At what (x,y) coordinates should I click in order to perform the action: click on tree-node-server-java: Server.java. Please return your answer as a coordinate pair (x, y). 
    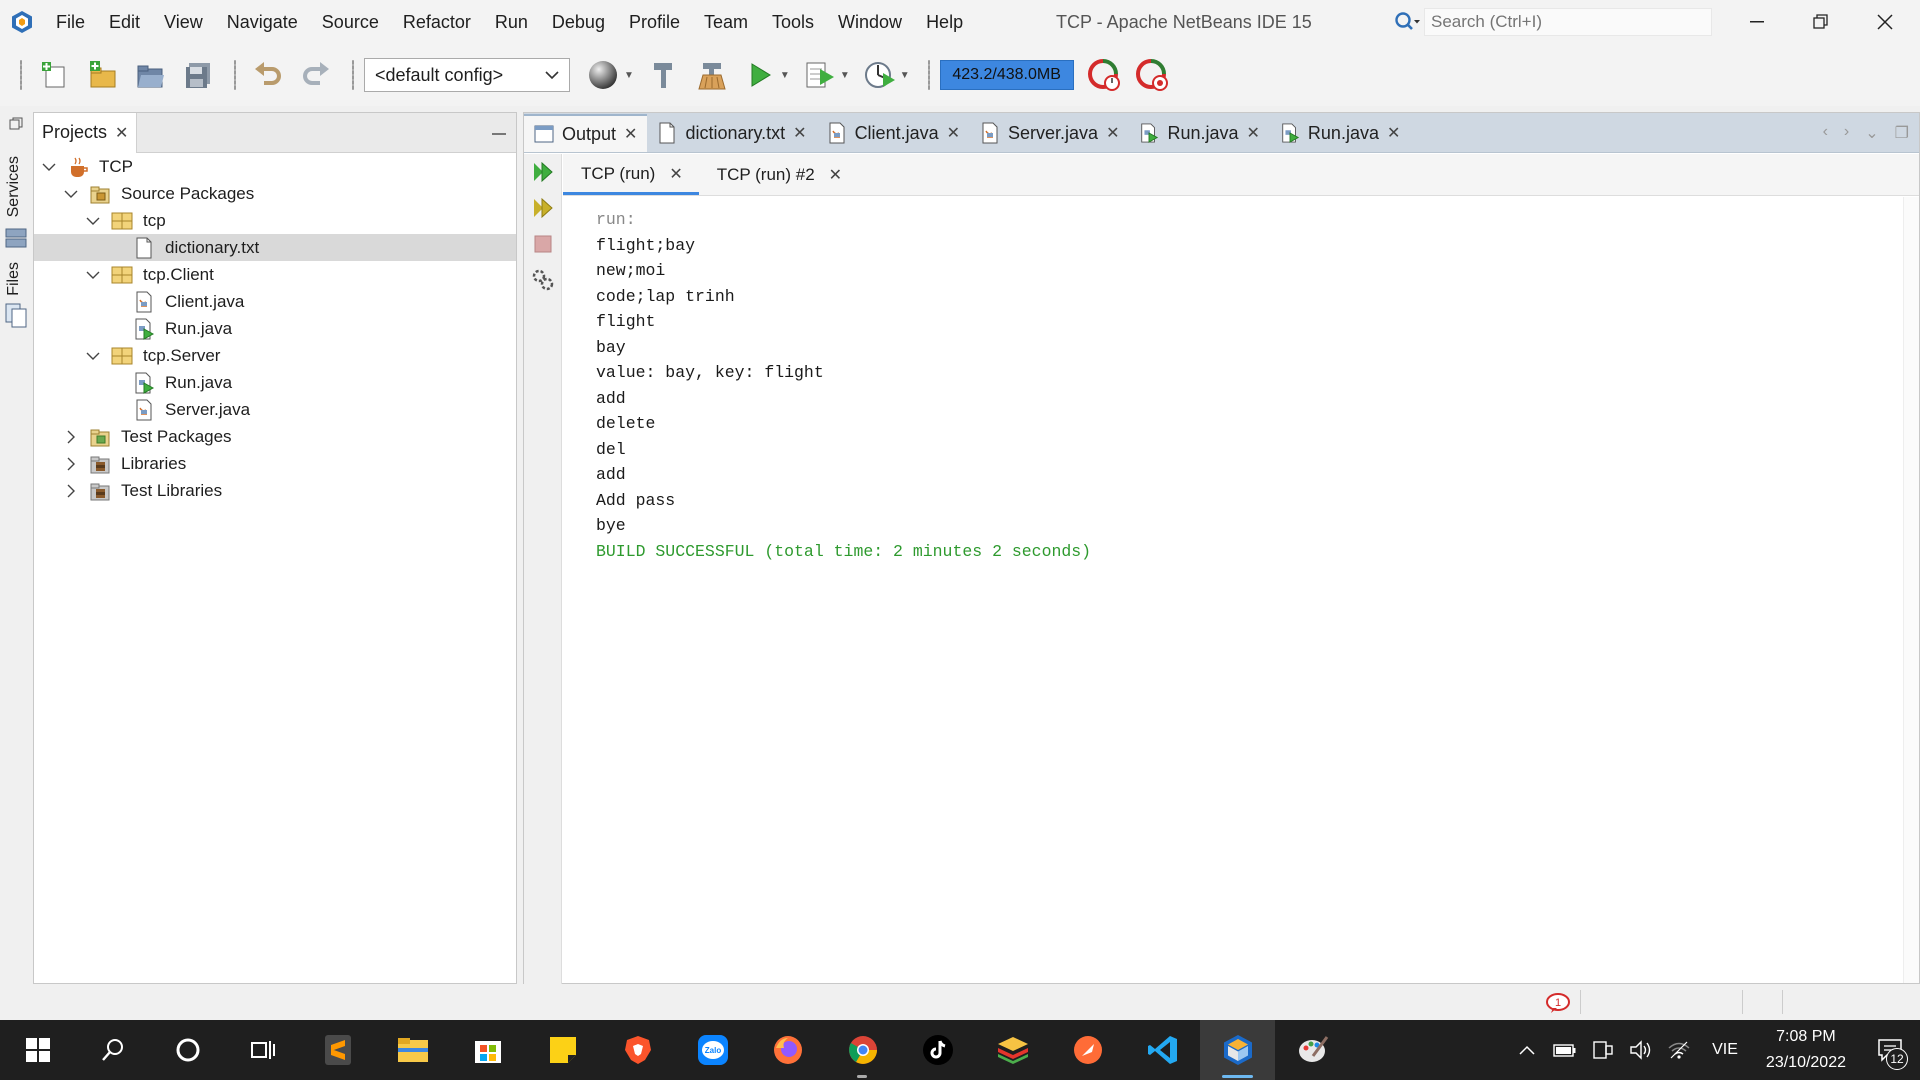
    Looking at the image, I should click on (275, 409).